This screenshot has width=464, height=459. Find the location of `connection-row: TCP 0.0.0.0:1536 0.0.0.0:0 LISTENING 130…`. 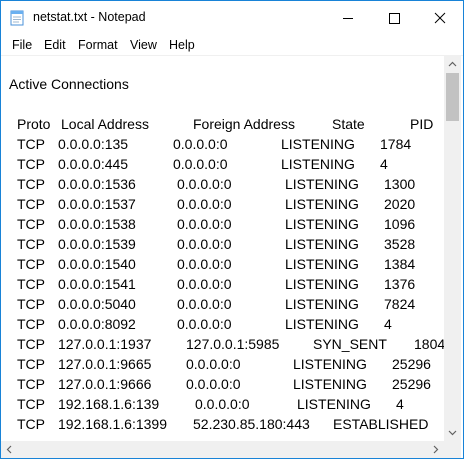

connection-row: TCP 0.0.0.0:1536 0.0.0.0:0 LISTENING 130… is located at coordinates (221, 186).